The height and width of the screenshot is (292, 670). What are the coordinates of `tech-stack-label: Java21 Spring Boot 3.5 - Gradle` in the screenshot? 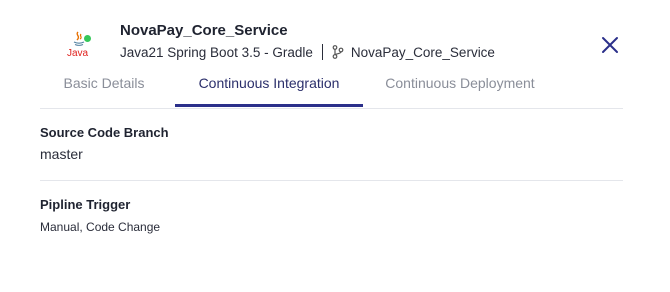 It's located at (216, 52).